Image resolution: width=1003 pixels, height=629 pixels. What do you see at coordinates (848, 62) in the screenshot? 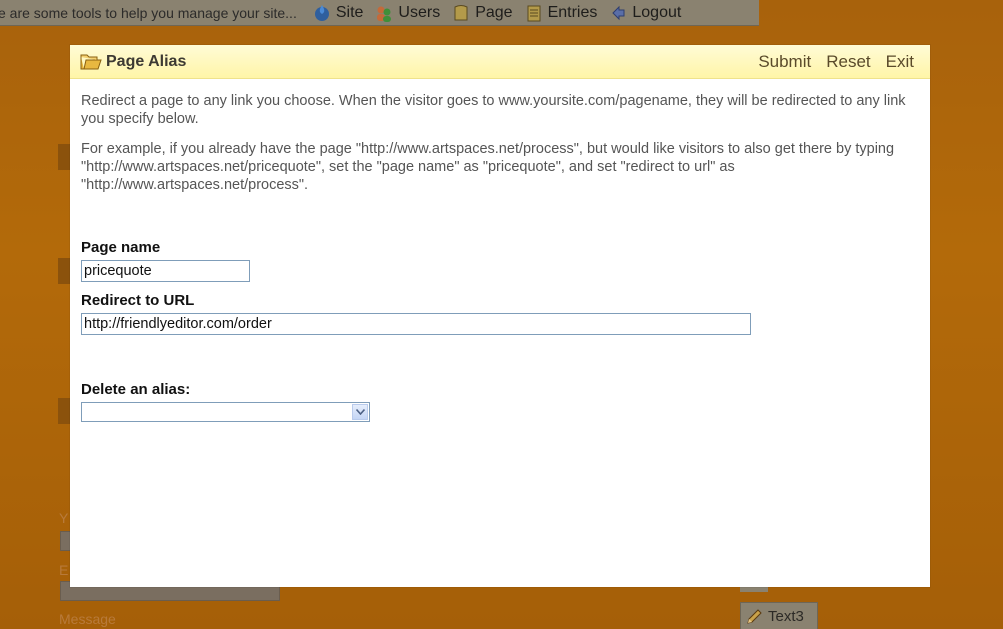
I see `reset-button: Reset` at bounding box center [848, 62].